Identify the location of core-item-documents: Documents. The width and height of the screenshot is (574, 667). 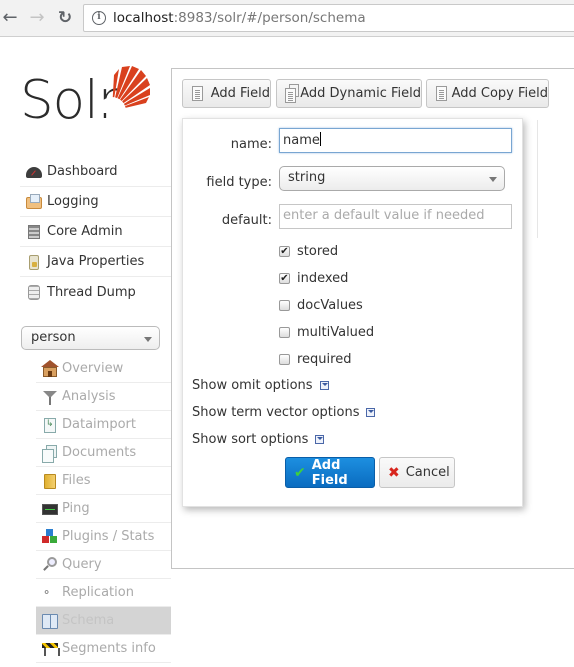
(103, 453).